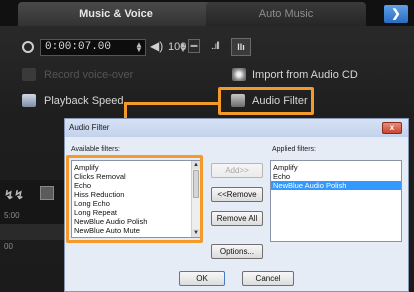 The height and width of the screenshot is (292, 414). Describe the element at coordinates (336, 167) in the screenshot. I see `list-item: Amplify` at that location.